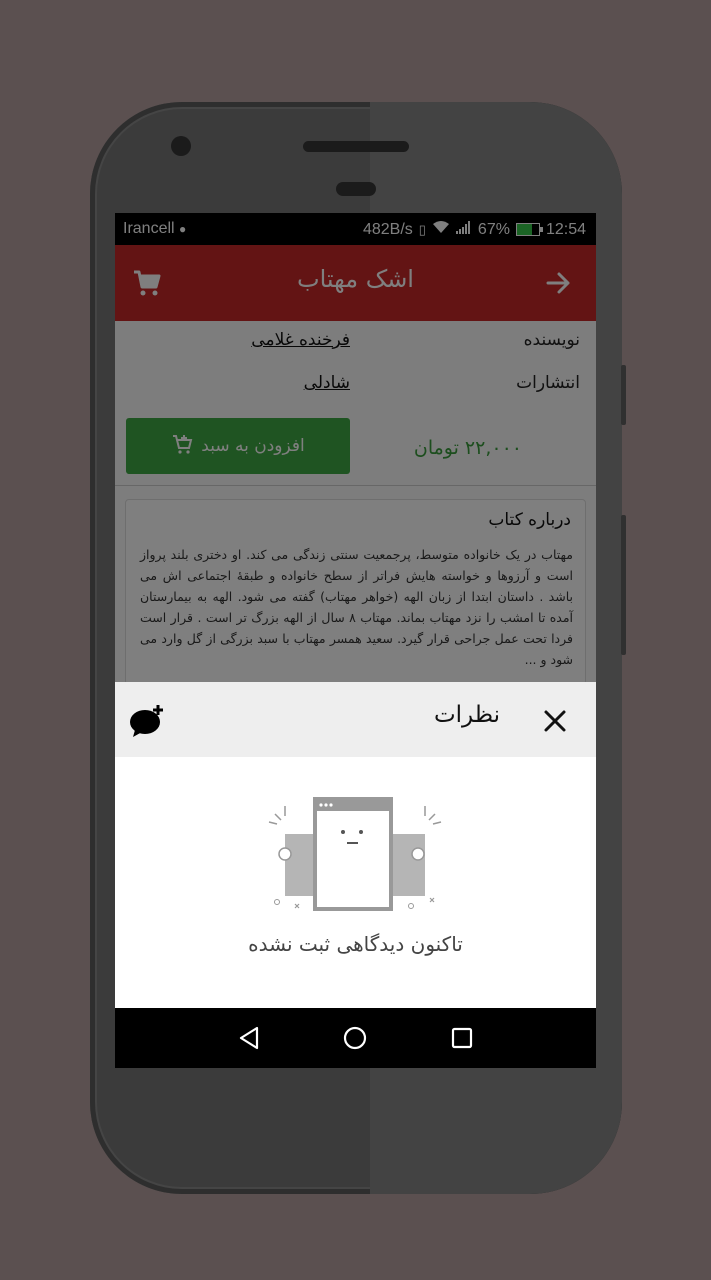  What do you see at coordinates (356, 189) in the screenshot?
I see `proximity-sensor` at bounding box center [356, 189].